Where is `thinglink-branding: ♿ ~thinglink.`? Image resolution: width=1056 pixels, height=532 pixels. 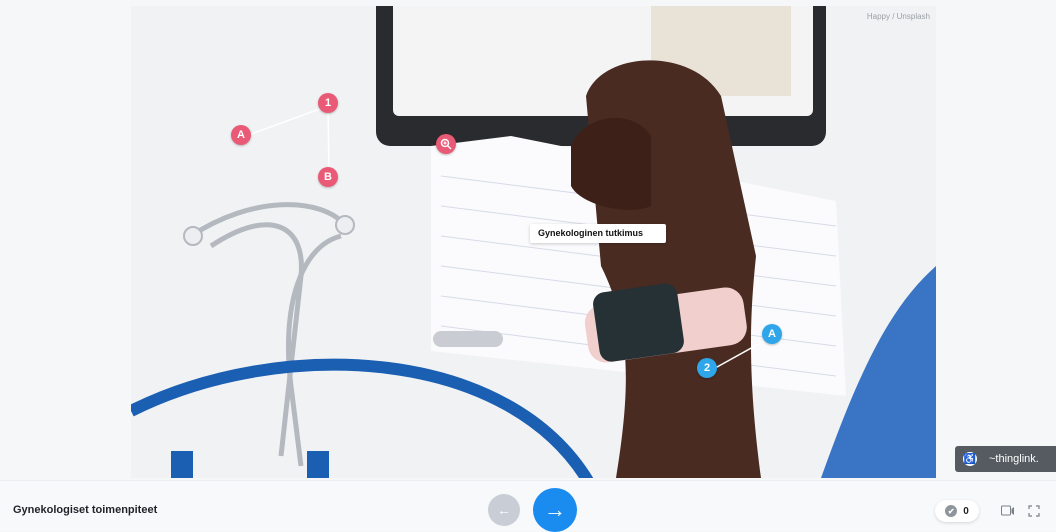 thinglink-branding: ♿ ~thinglink. is located at coordinates (1005, 459).